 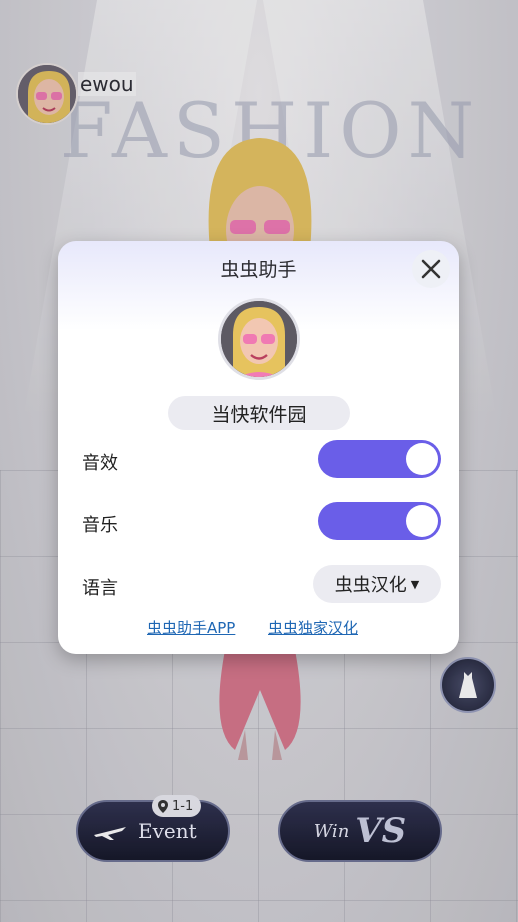 What do you see at coordinates (259, 413) in the screenshot?
I see `username-pill: 当快软件园` at bounding box center [259, 413].